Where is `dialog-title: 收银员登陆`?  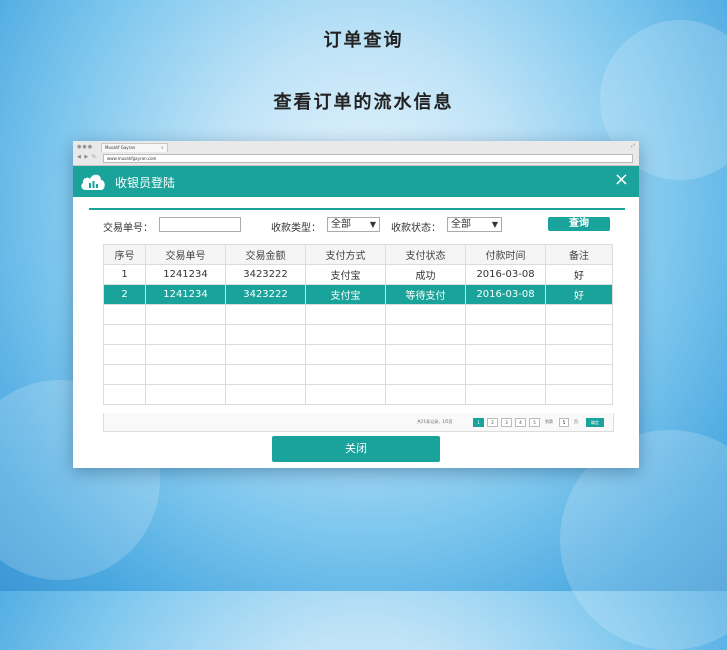
dialog-title: 收银员登陆 is located at coordinates (145, 183).